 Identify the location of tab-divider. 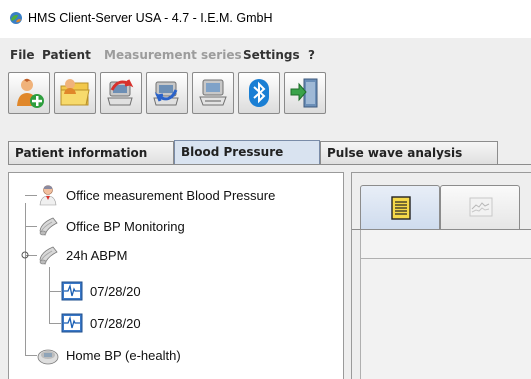
(269, 164).